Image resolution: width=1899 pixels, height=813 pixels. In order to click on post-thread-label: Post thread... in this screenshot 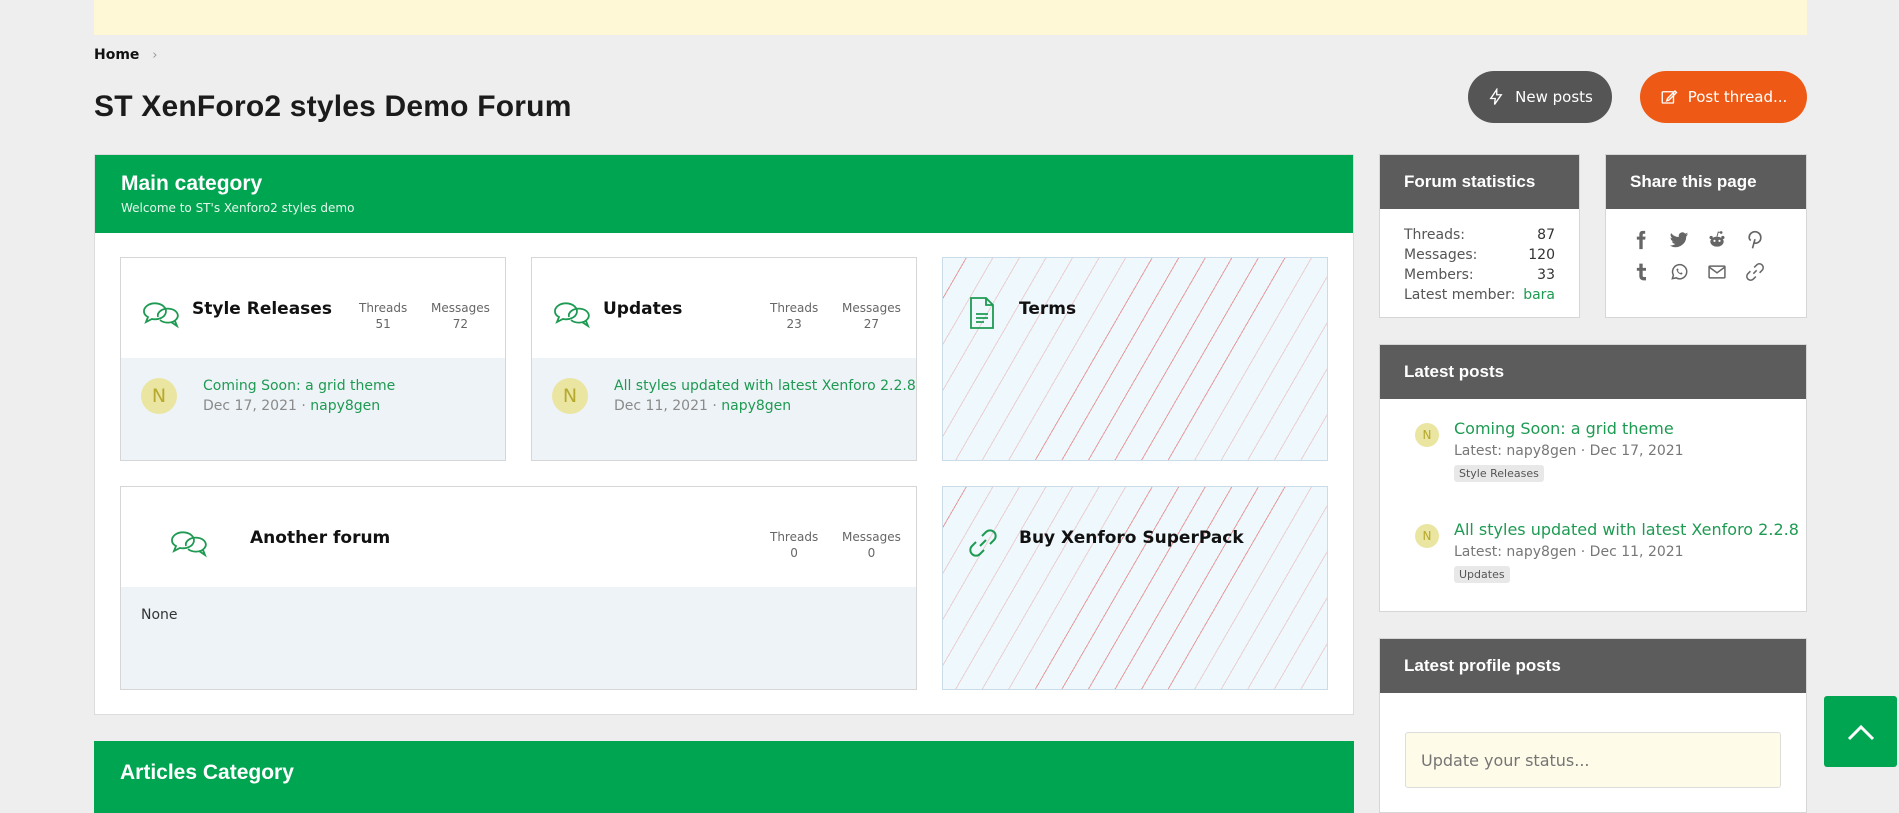, I will do `click(1737, 97)`.